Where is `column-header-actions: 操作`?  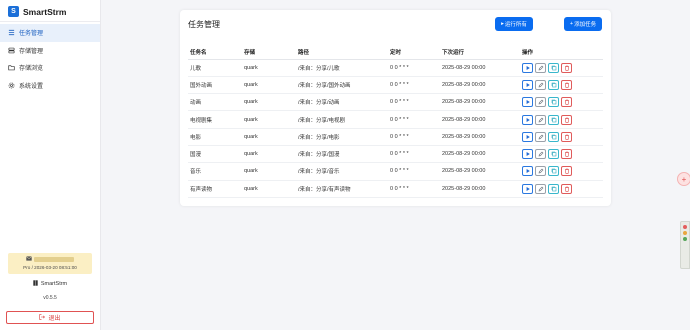
column-header-actions: 操作 is located at coordinates (561, 52).